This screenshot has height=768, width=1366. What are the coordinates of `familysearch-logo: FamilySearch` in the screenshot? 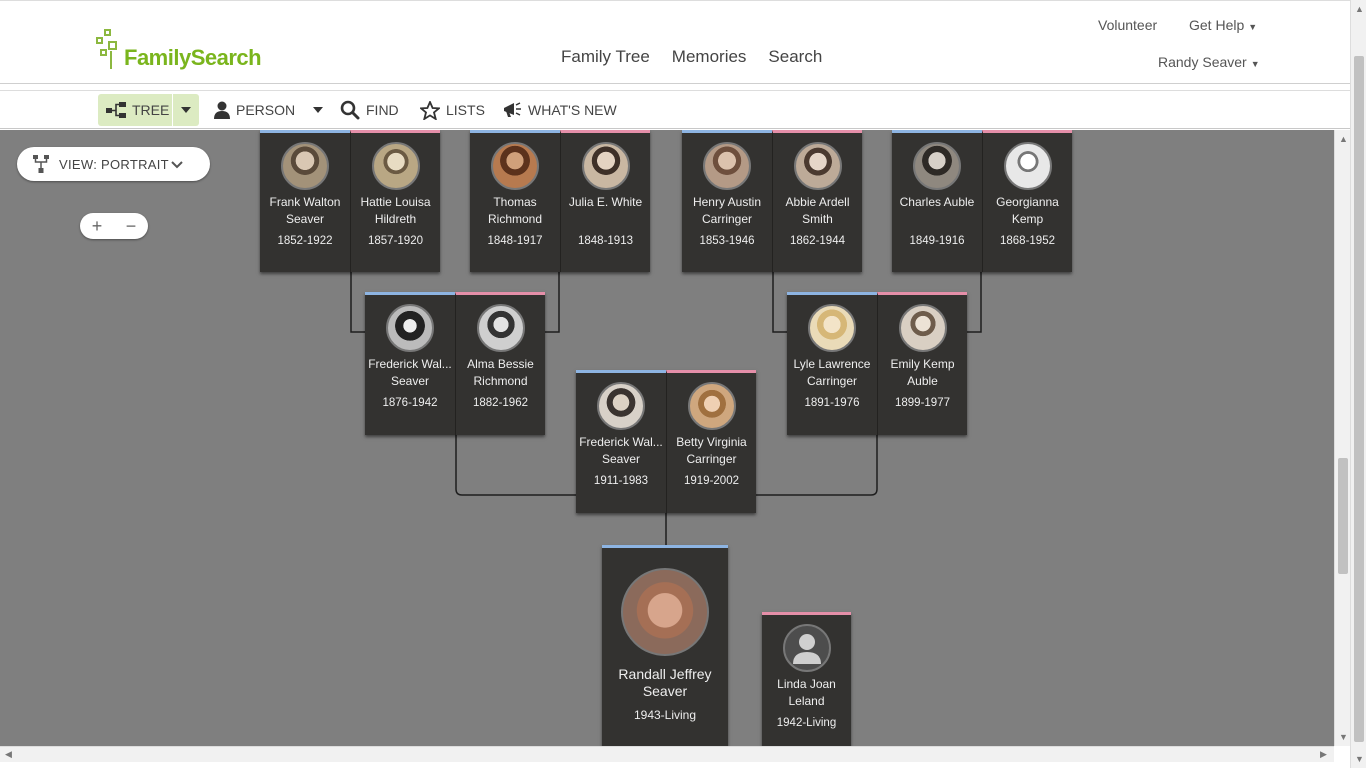 It's located at (178, 49).